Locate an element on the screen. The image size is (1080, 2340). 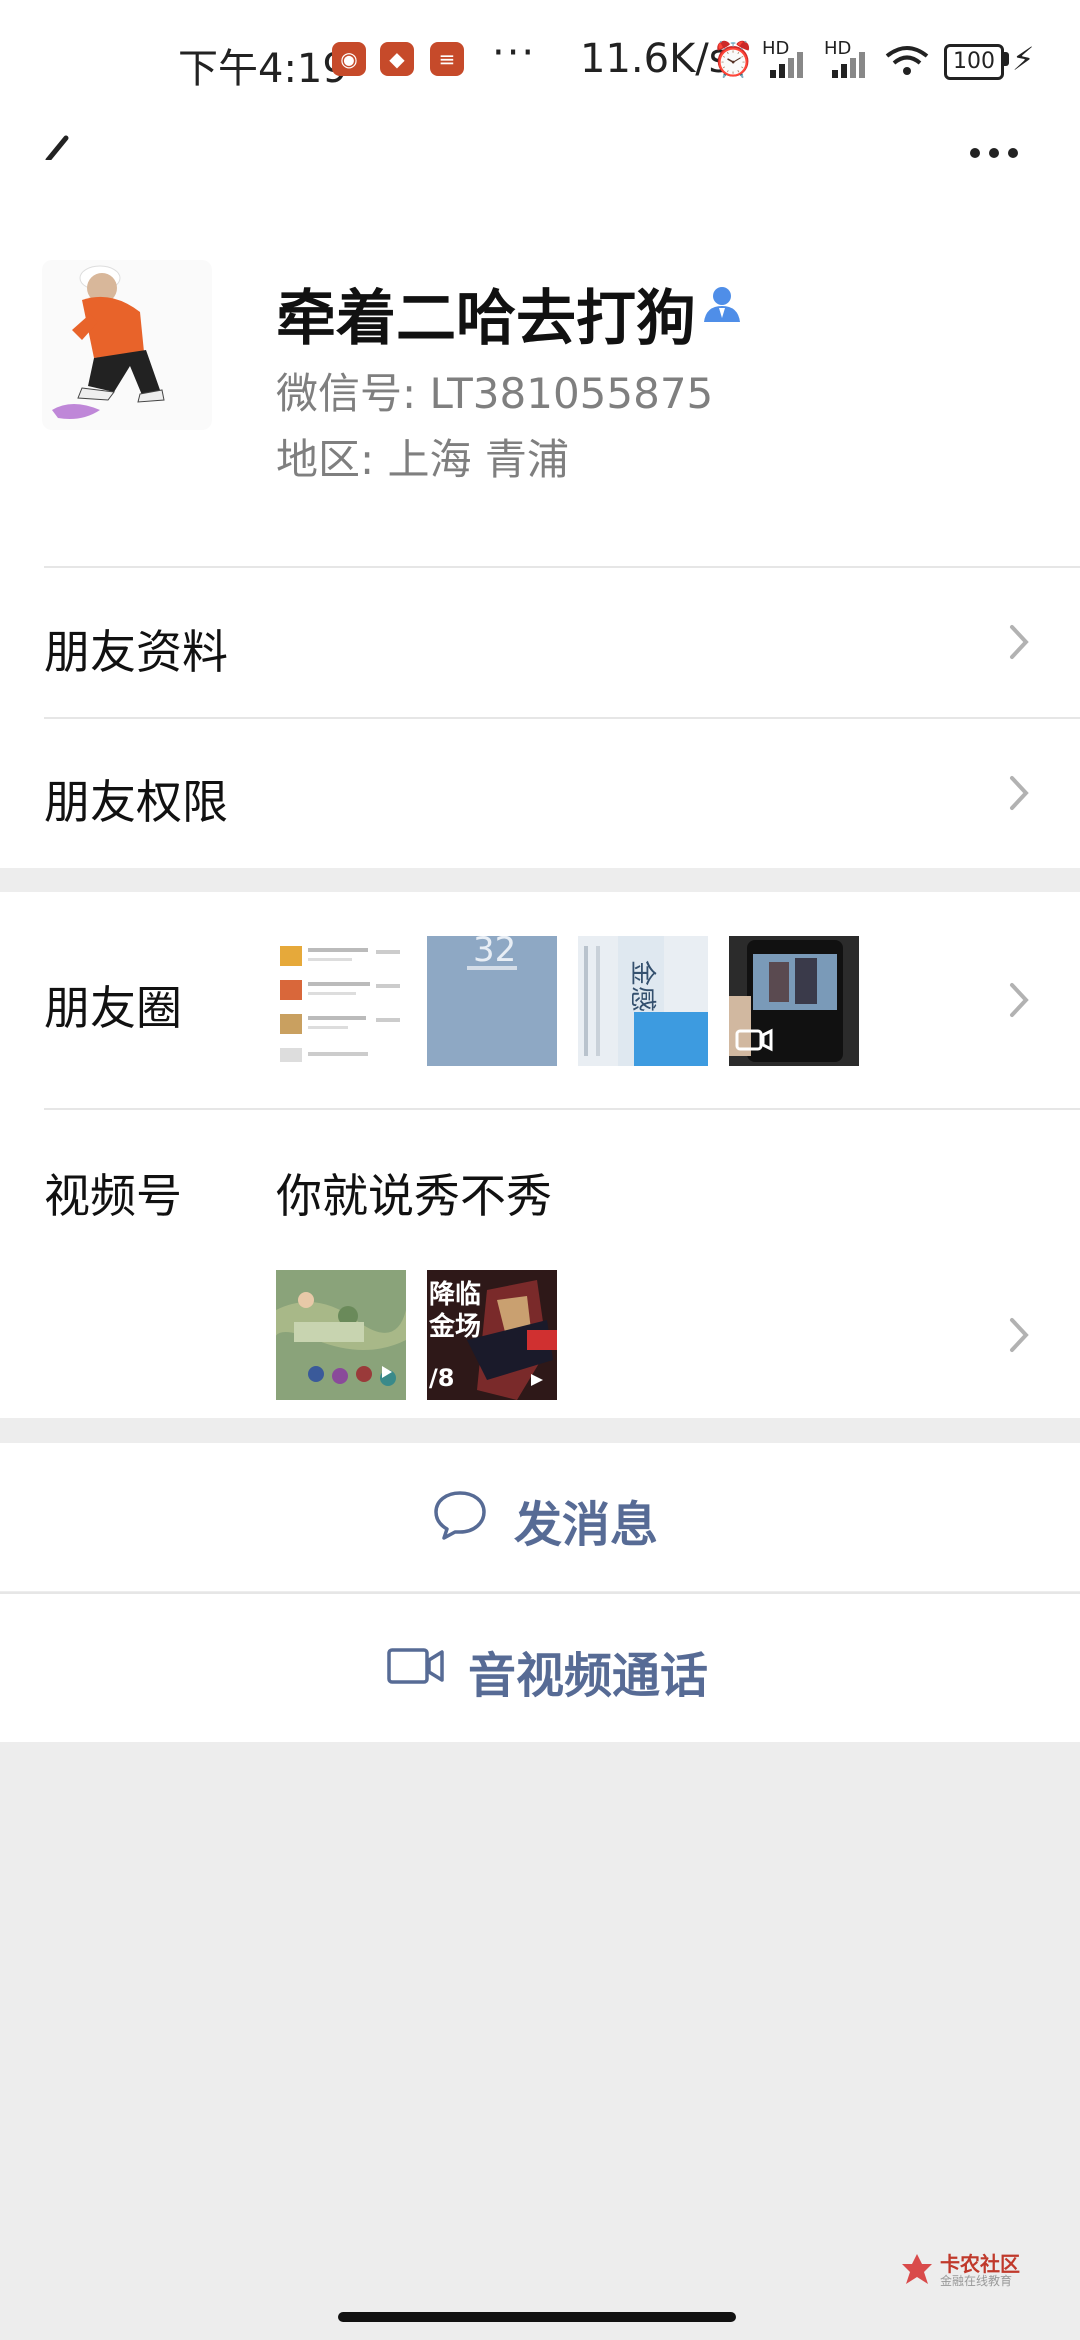
contact-name: 牵着二哈去打狗 is located at coordinates (486, 319).